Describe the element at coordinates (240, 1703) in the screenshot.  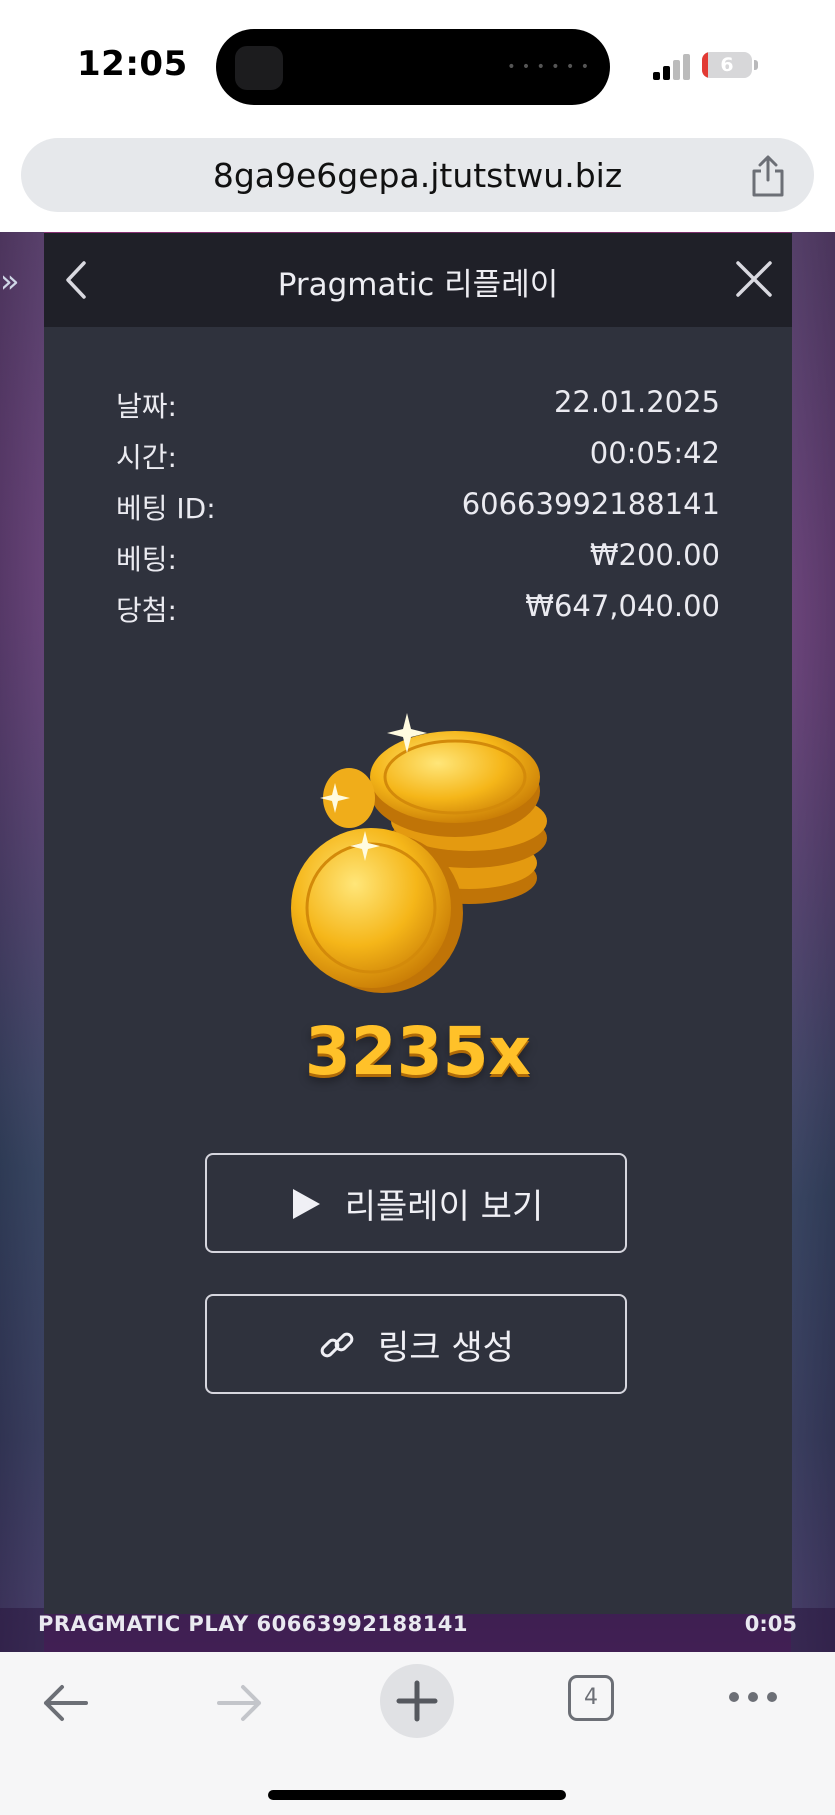
I see `arrow-right-icon` at that location.